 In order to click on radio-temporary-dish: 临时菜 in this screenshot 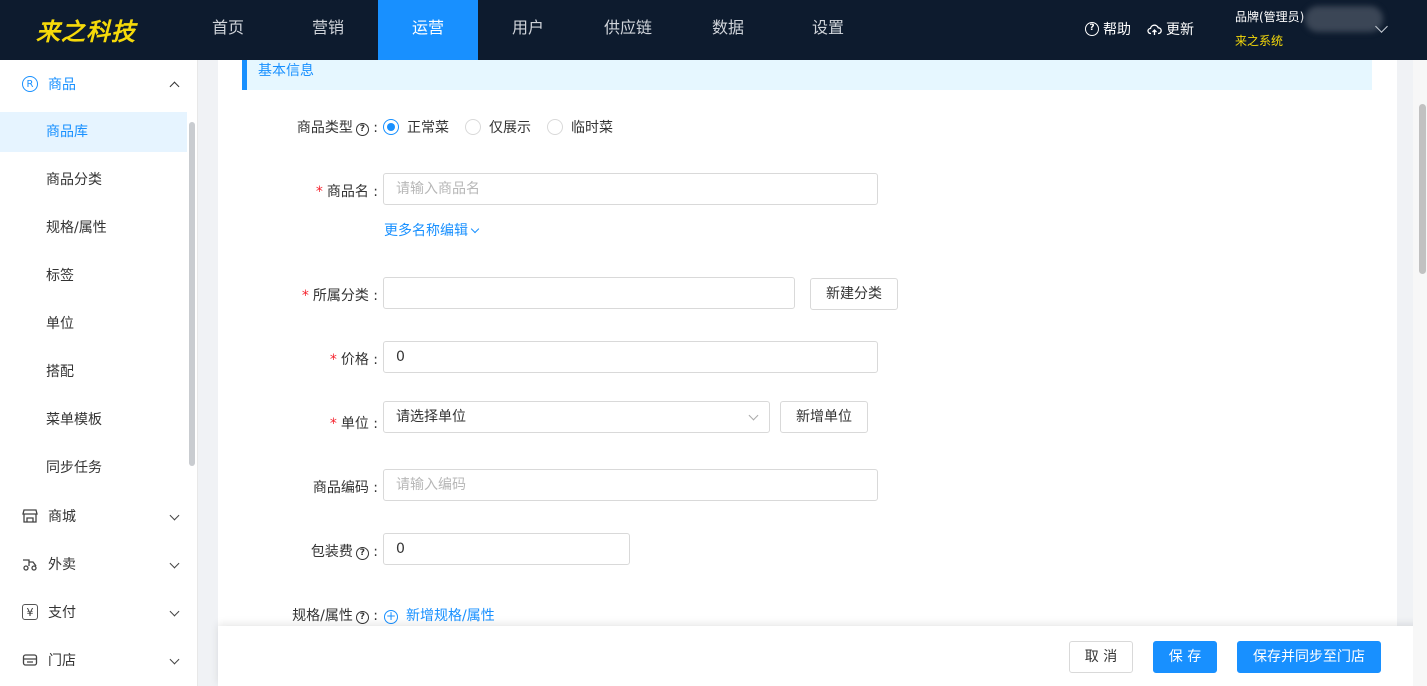, I will do `click(580, 127)`.